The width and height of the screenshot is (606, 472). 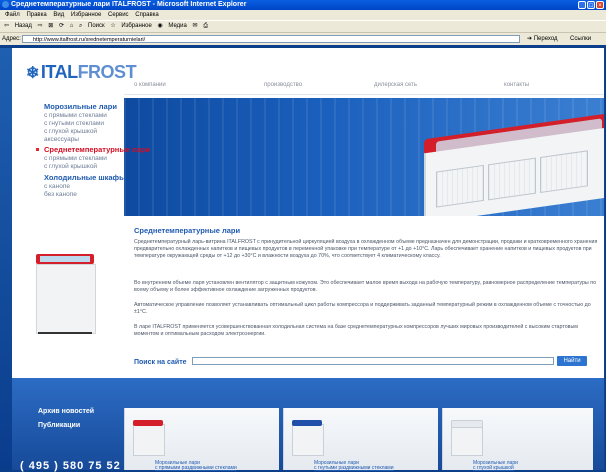 What do you see at coordinates (70, 466) in the screenshot?
I see `phone-number: ( 495 ) 580 75 52` at bounding box center [70, 466].